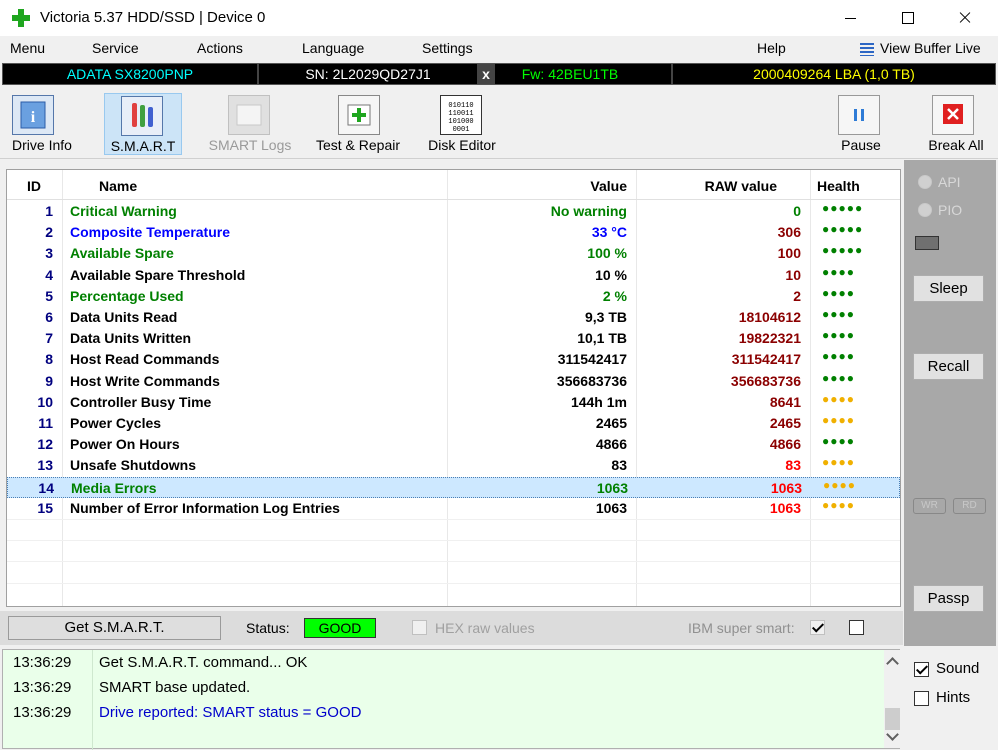  What do you see at coordinates (930, 48) in the screenshot?
I see `view-buffer-live: View Buffer Live` at bounding box center [930, 48].